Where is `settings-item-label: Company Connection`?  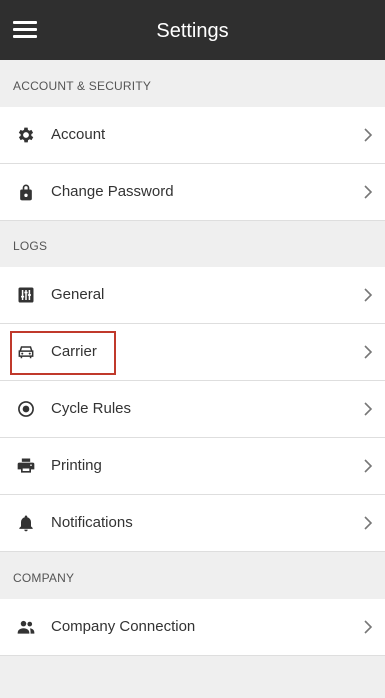
settings-item-label: Company Connection is located at coordinates (123, 626).